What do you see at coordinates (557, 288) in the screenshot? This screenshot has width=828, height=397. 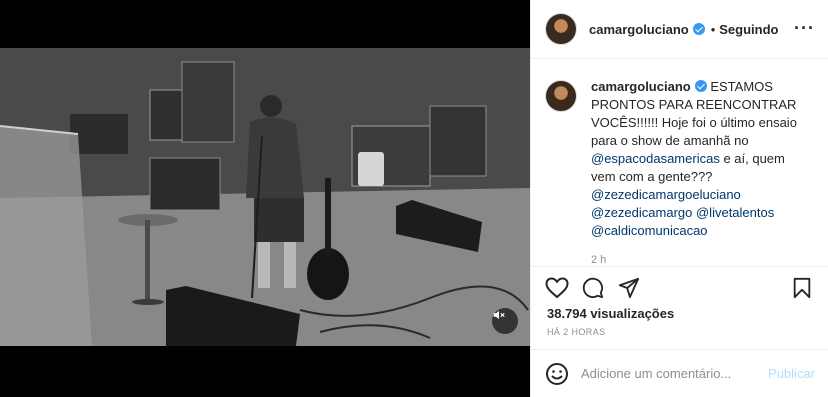 I see `heart-icon` at bounding box center [557, 288].